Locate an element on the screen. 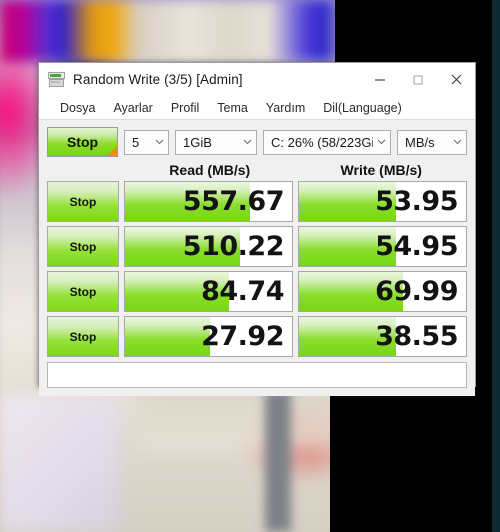 The width and height of the screenshot is (500, 532). menu-item-dosya: Dosya is located at coordinates (77, 108).